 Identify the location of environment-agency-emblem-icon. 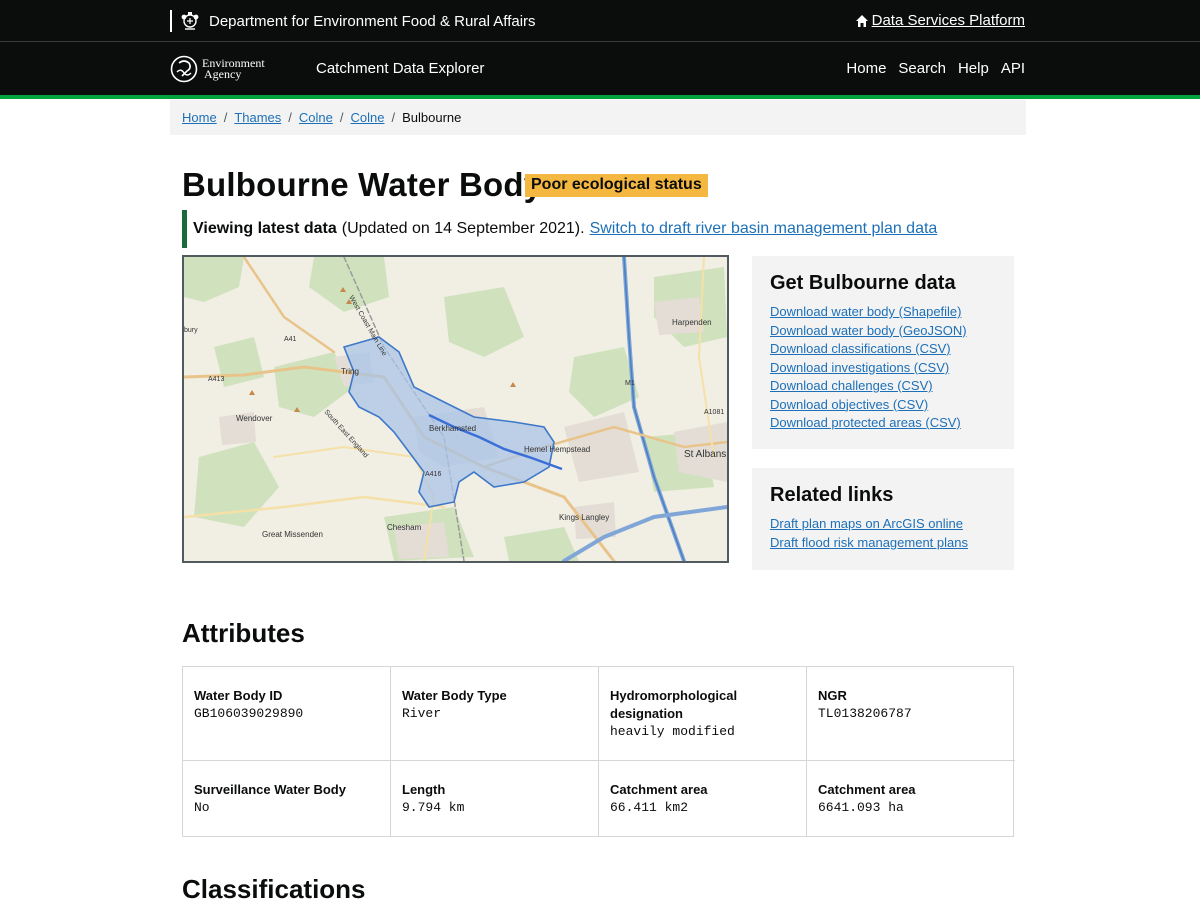
(184, 69).